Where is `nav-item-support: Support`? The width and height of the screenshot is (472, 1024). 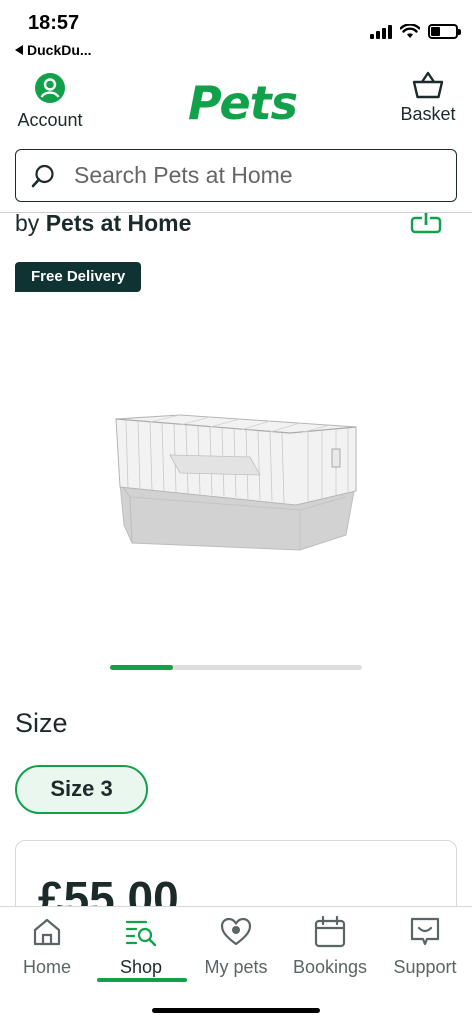 nav-item-support: Support is located at coordinates (425, 946).